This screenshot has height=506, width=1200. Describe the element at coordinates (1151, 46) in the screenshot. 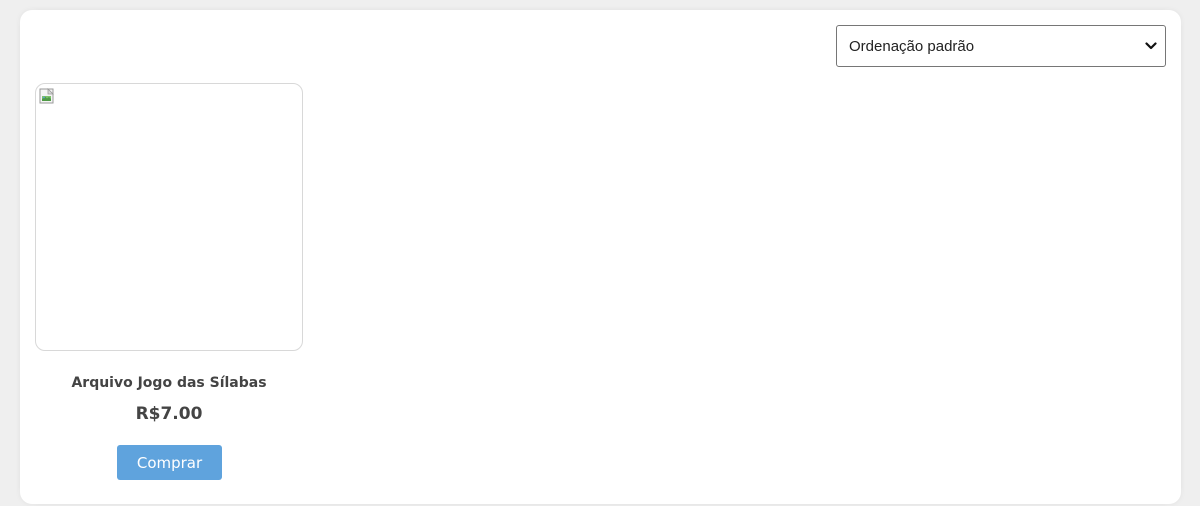

I see `chevron-down-icon` at that location.